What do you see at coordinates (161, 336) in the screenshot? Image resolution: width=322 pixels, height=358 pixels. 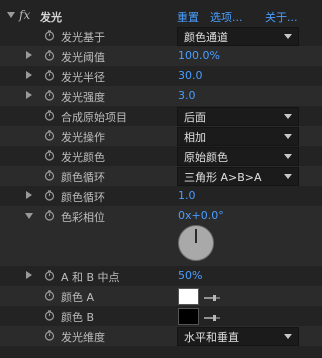 I see `row-glow-dimensions: 发光维度 水平和垂直` at bounding box center [161, 336].